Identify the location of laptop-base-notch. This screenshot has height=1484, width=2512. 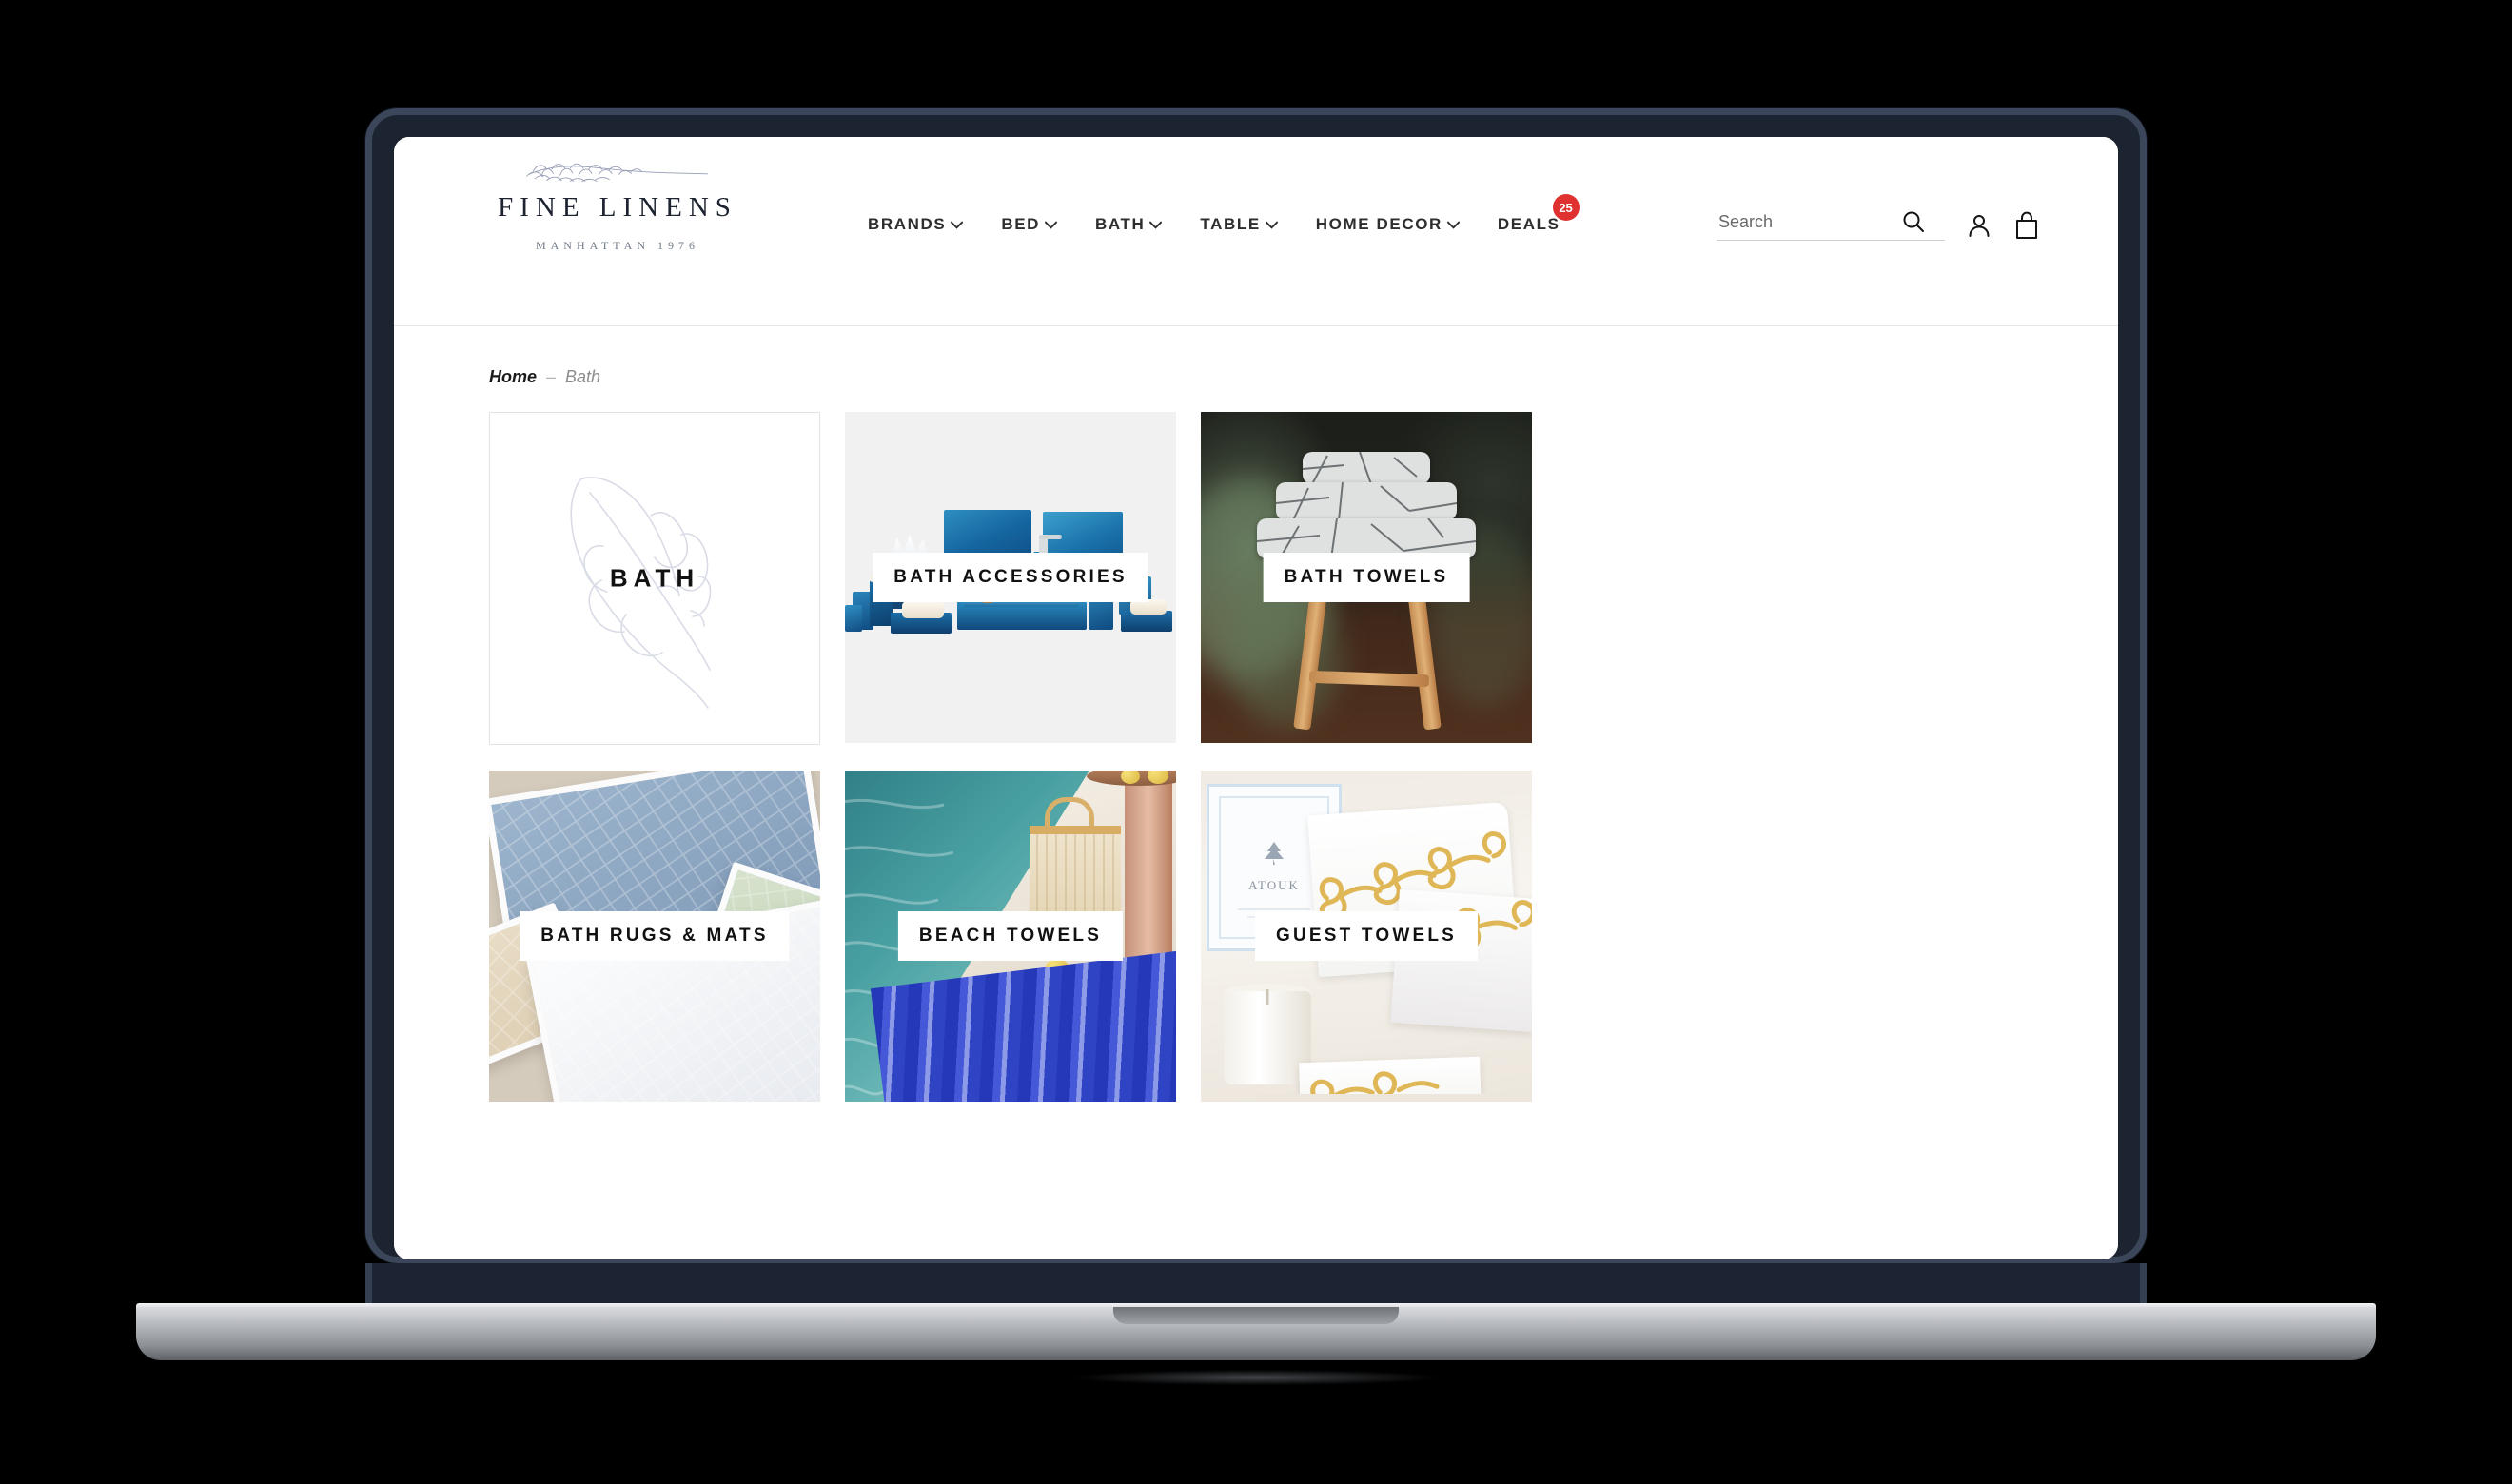
(1256, 1315).